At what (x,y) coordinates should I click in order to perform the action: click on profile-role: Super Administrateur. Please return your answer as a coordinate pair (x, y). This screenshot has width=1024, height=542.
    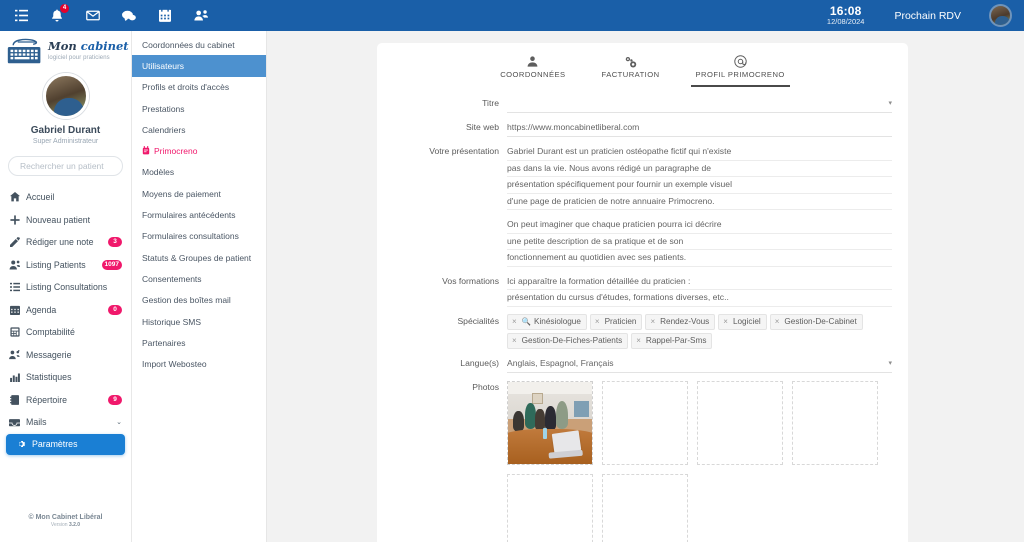
    Looking at the image, I should click on (65, 141).